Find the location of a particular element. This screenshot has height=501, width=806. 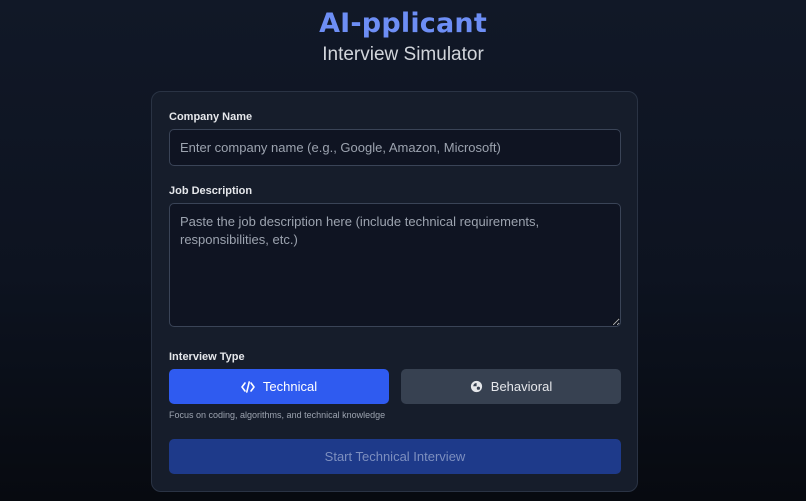

job-description-label: Job Description is located at coordinates (211, 191).